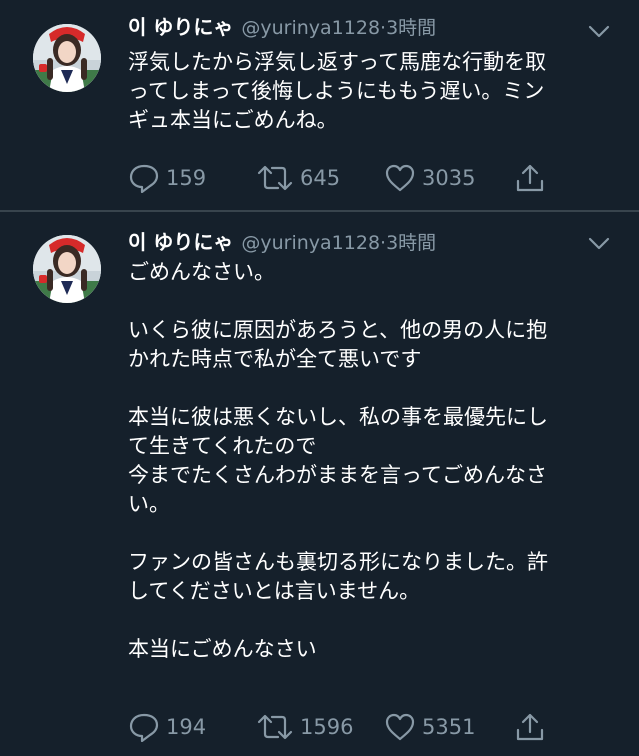 The height and width of the screenshot is (756, 639). I want to click on retweet-count: 1596, so click(327, 727).